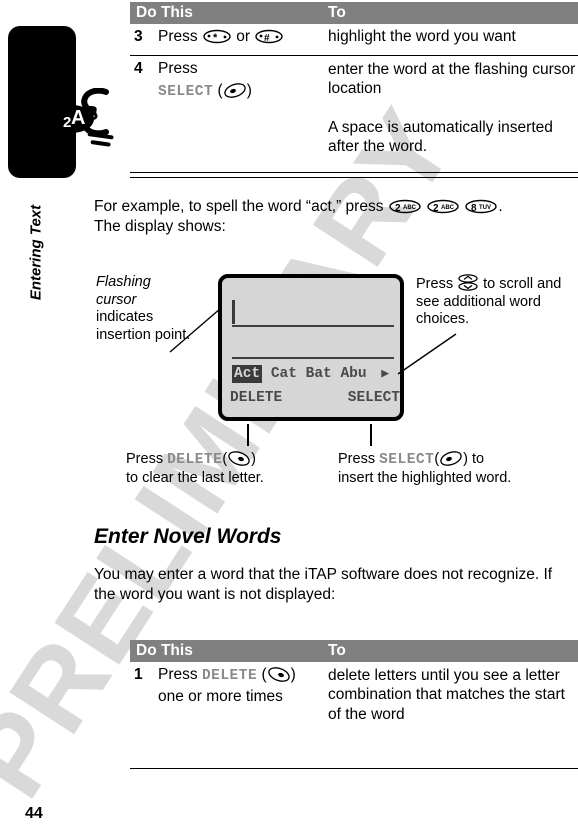 The image size is (578, 835). I want to click on table-bottom-header-bar: Do This To, so click(354, 651).